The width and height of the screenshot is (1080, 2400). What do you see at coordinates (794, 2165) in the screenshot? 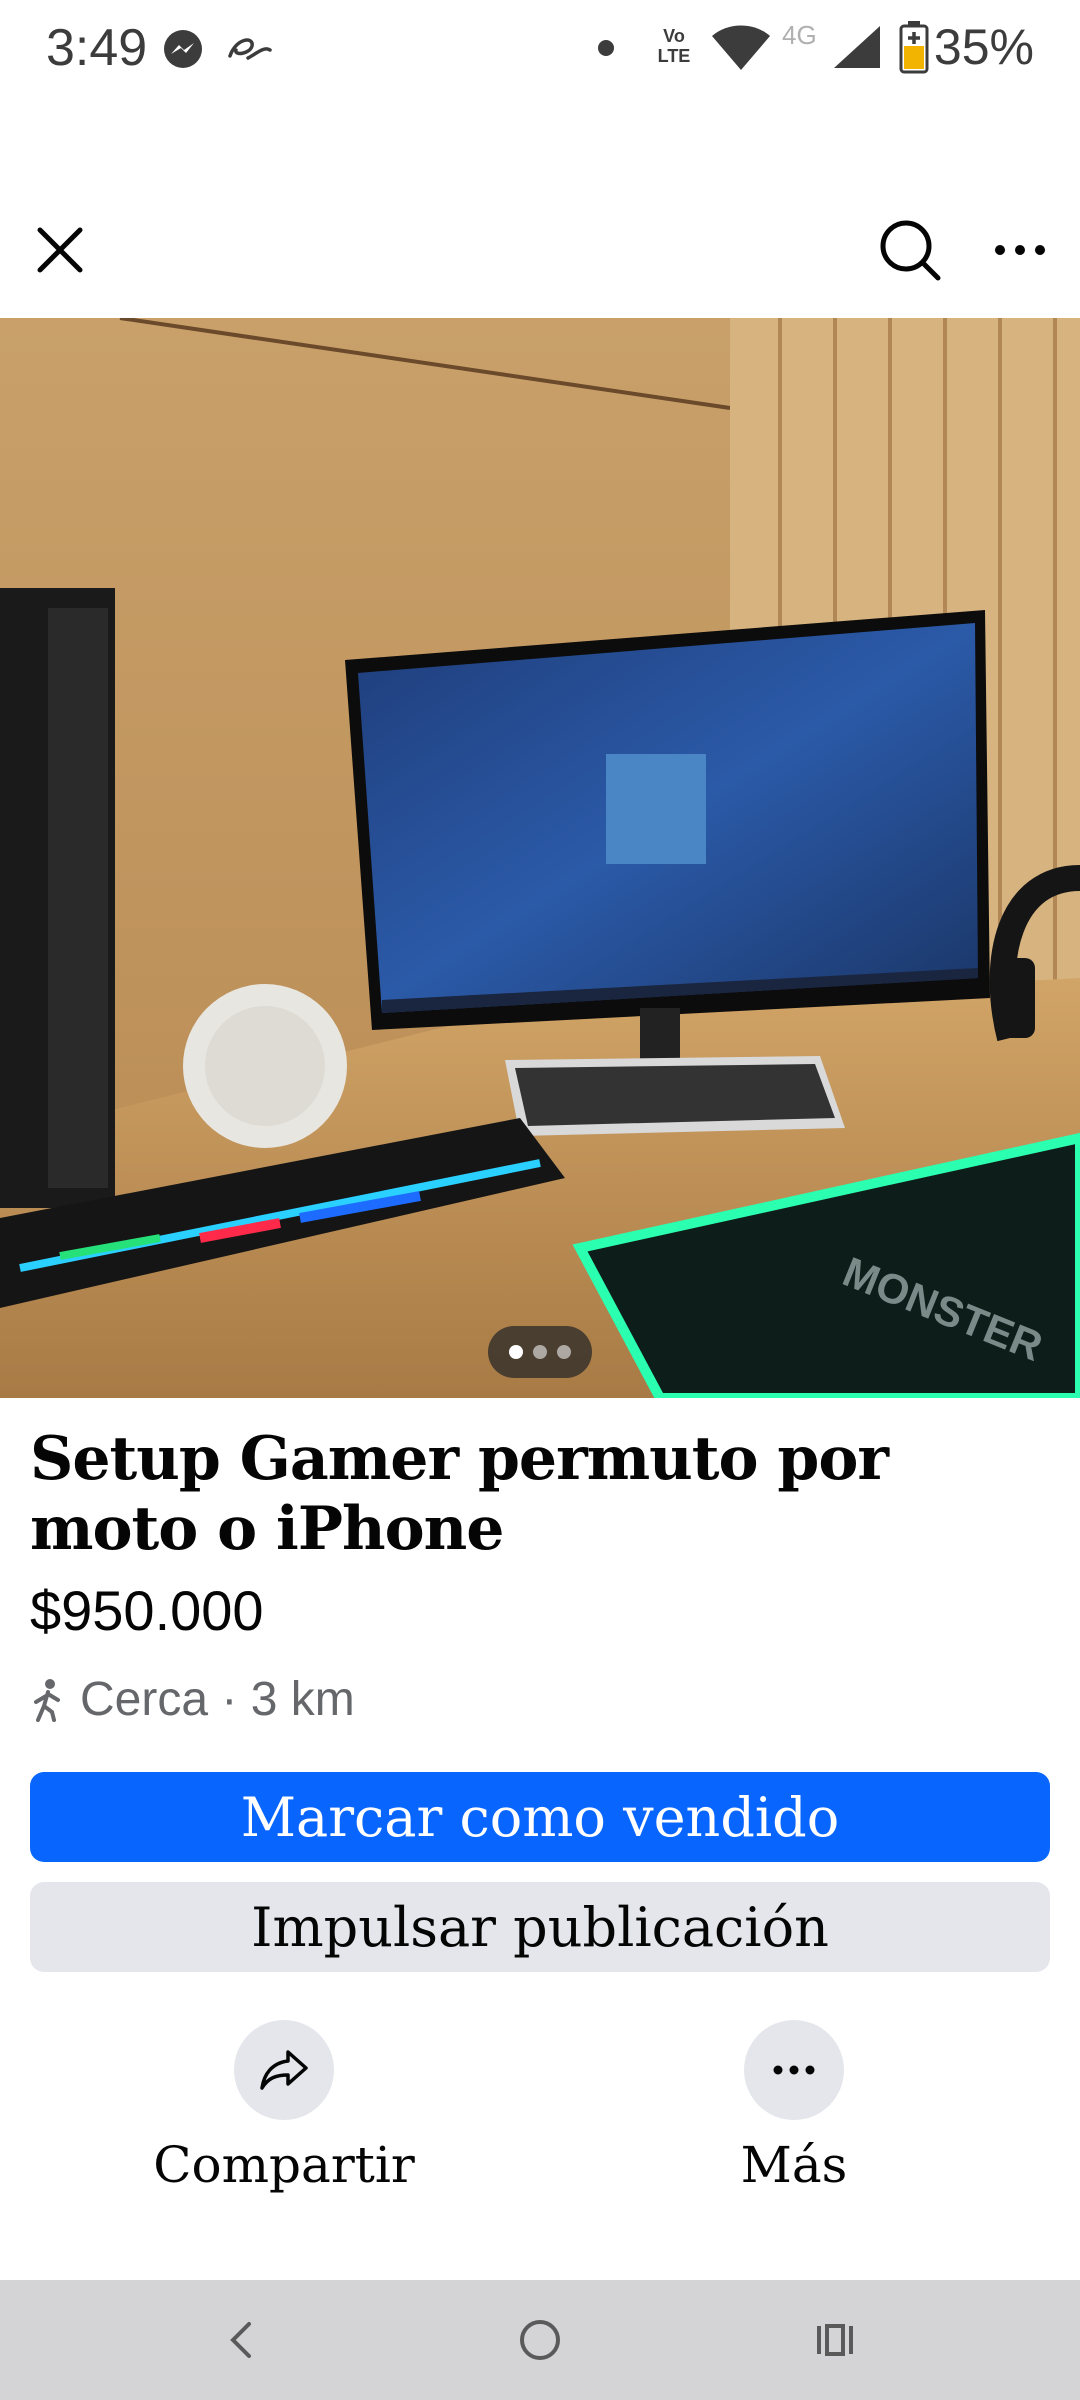
I see `more-label: Más` at bounding box center [794, 2165].